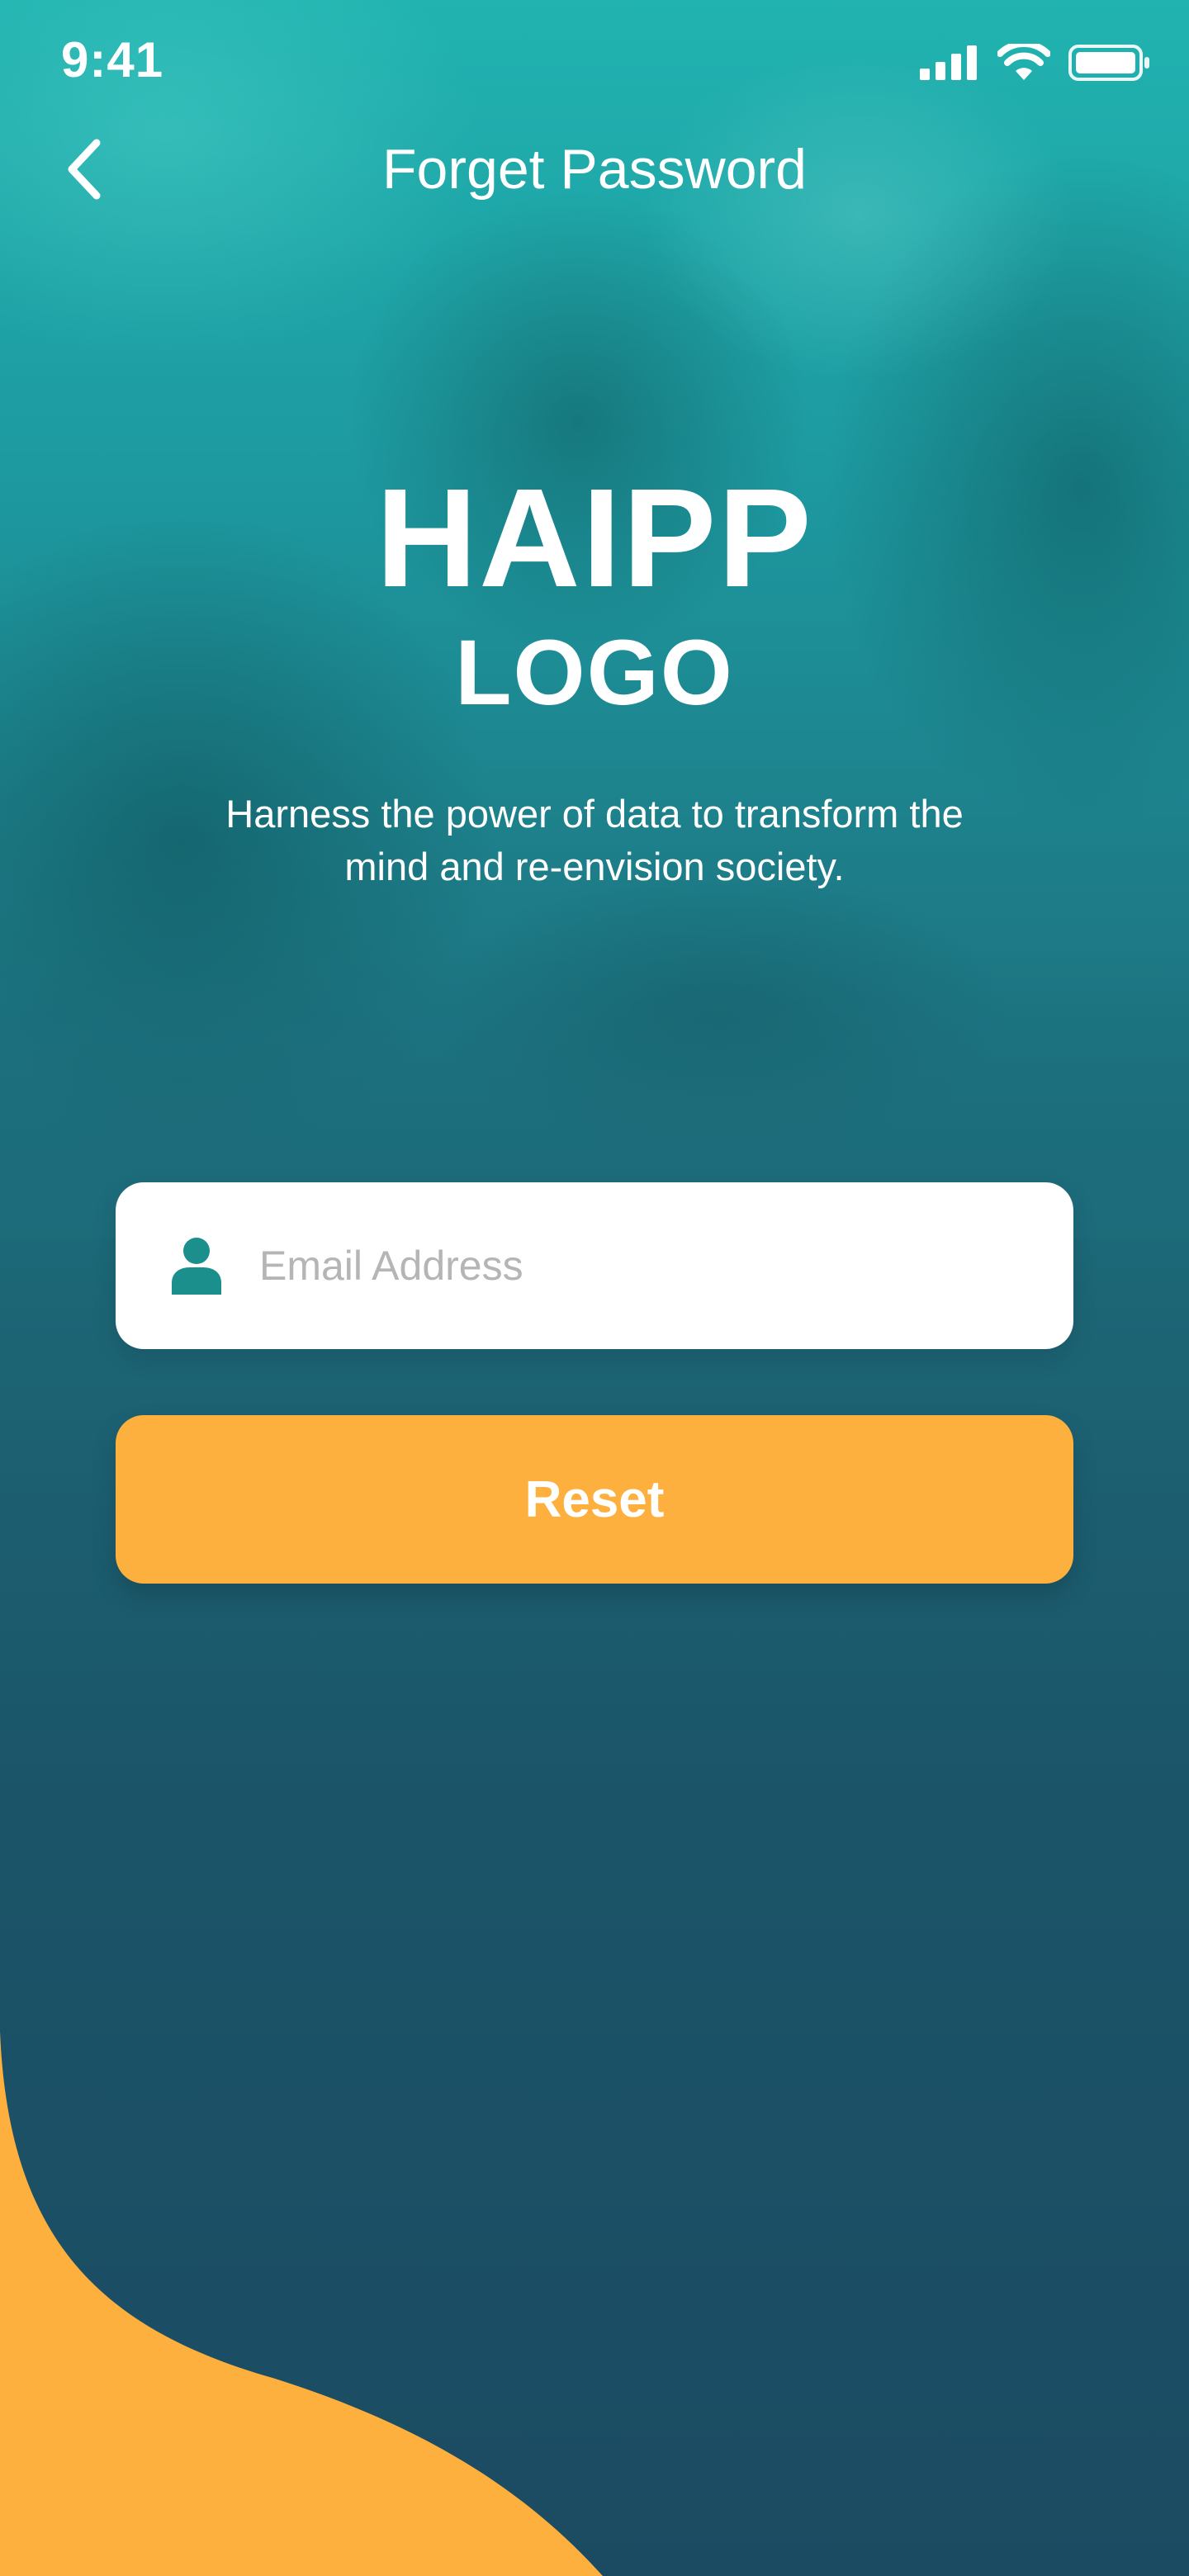  I want to click on chevron-left-icon, so click(84, 169).